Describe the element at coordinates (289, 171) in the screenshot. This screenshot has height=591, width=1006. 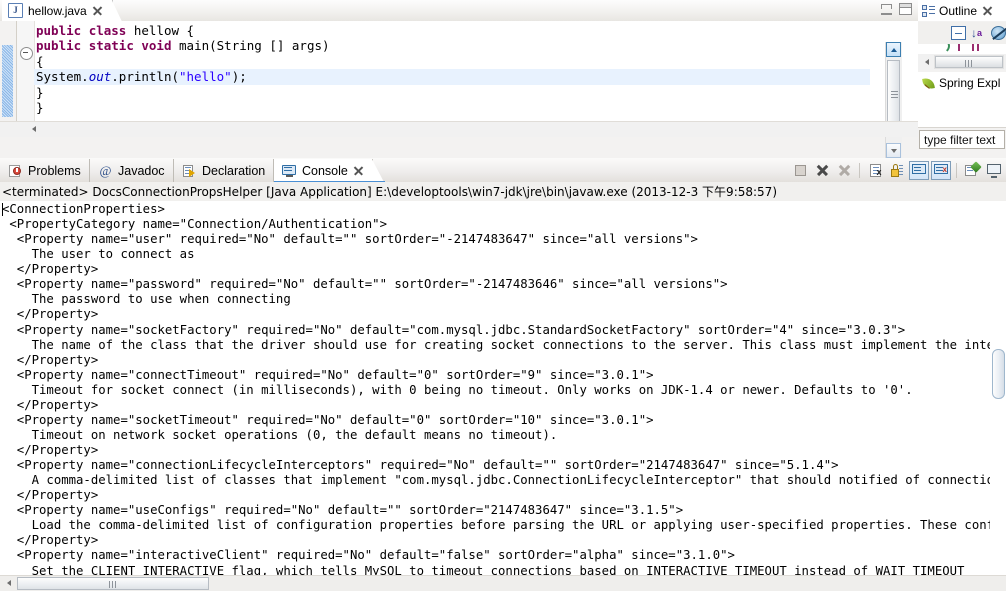
I see `console-icon` at that location.